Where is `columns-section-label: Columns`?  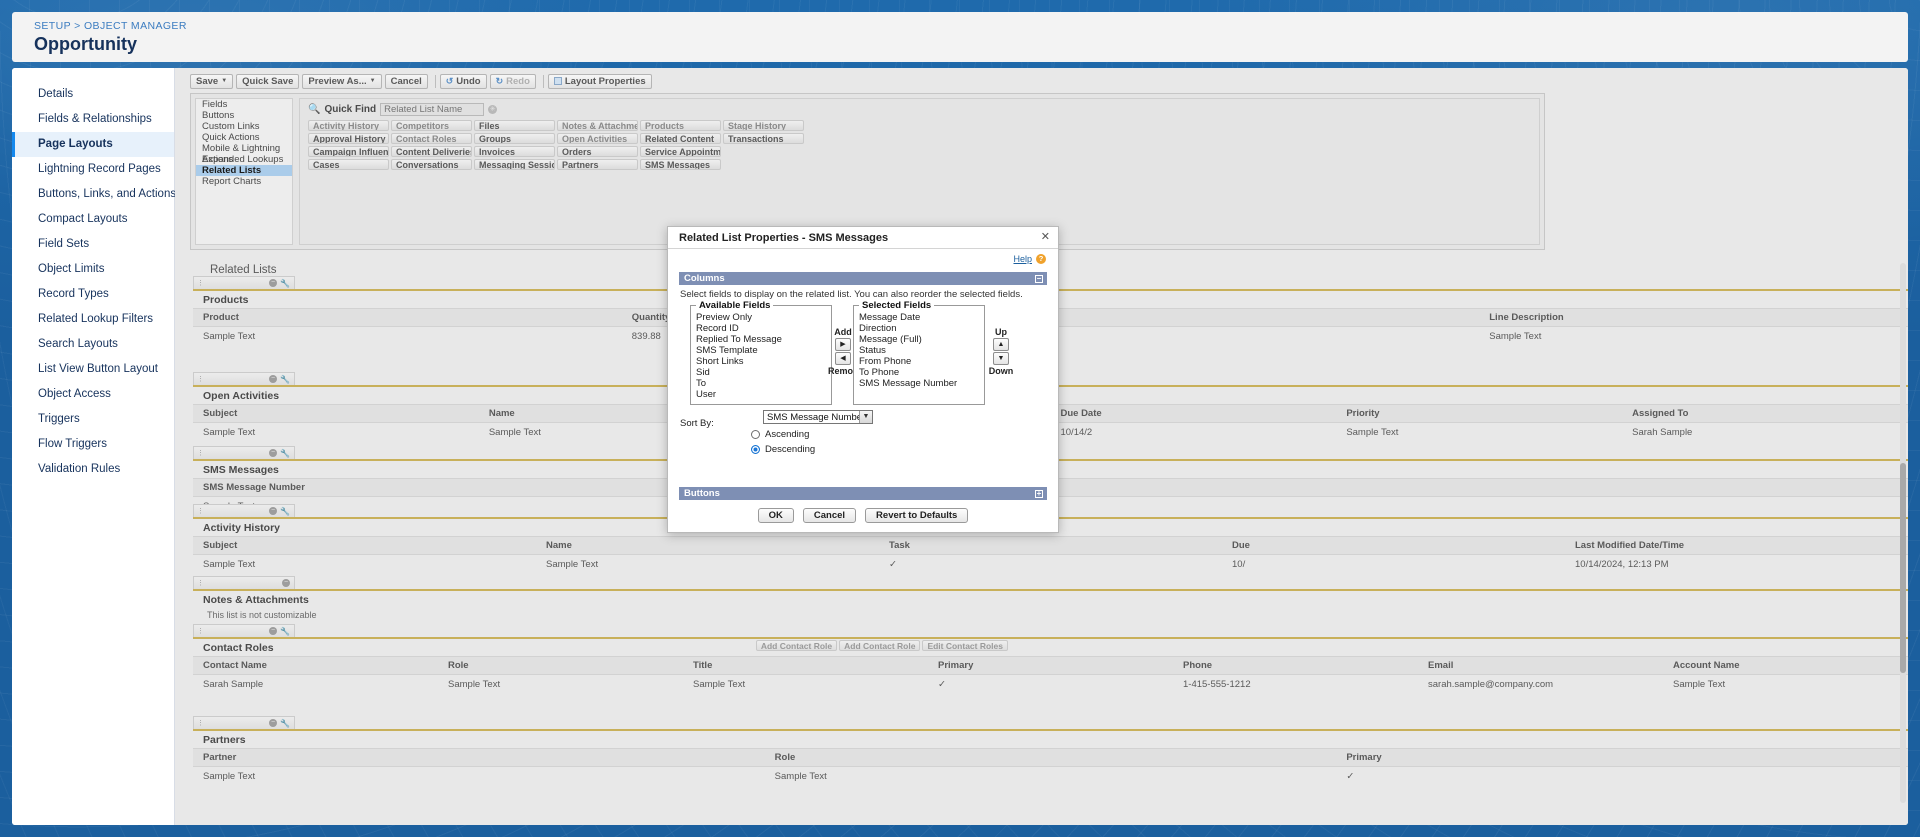
columns-section-label: Columns is located at coordinates (704, 278).